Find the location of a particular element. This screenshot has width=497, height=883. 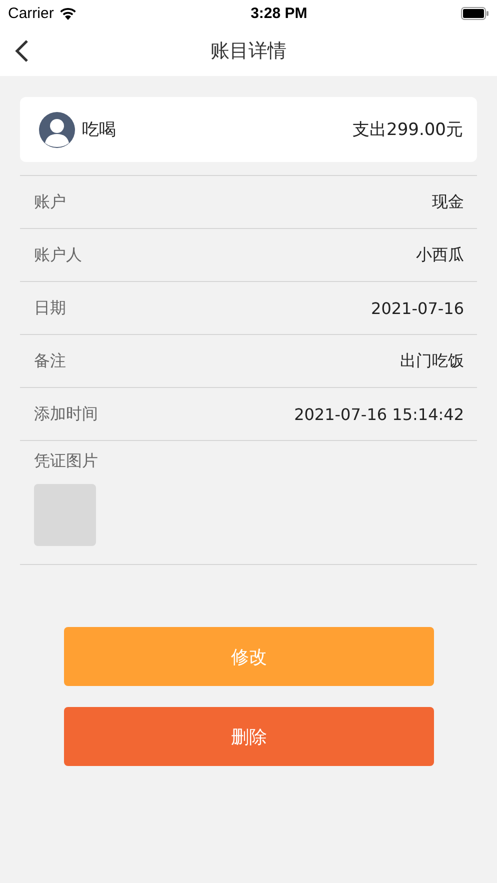

field-label: 账户人 is located at coordinates (58, 255).